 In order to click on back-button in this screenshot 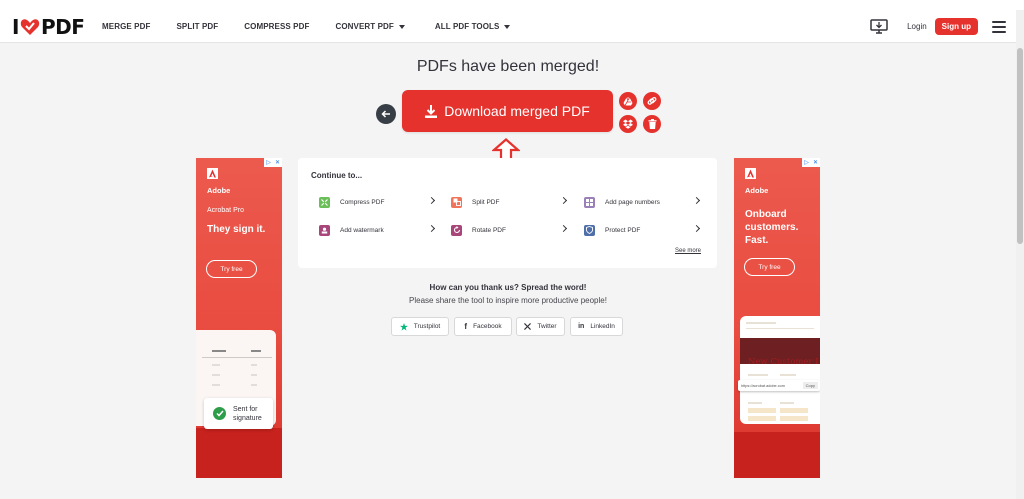, I will do `click(386, 114)`.